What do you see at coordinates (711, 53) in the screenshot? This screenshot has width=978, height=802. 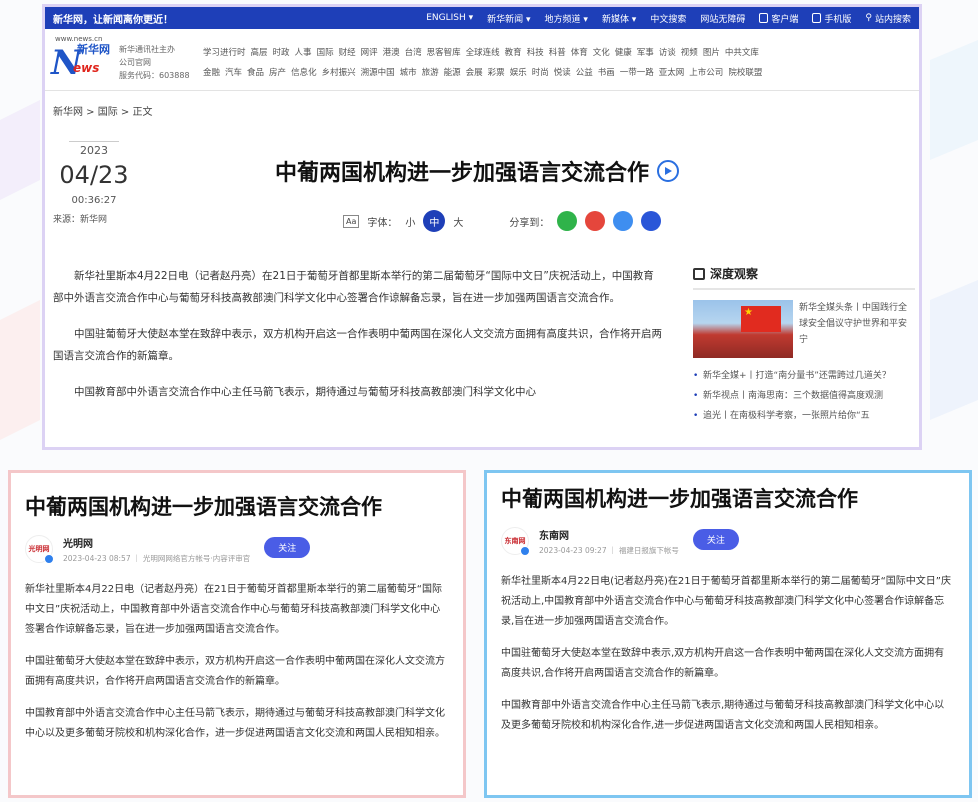 I see `channel-link: 图片` at bounding box center [711, 53].